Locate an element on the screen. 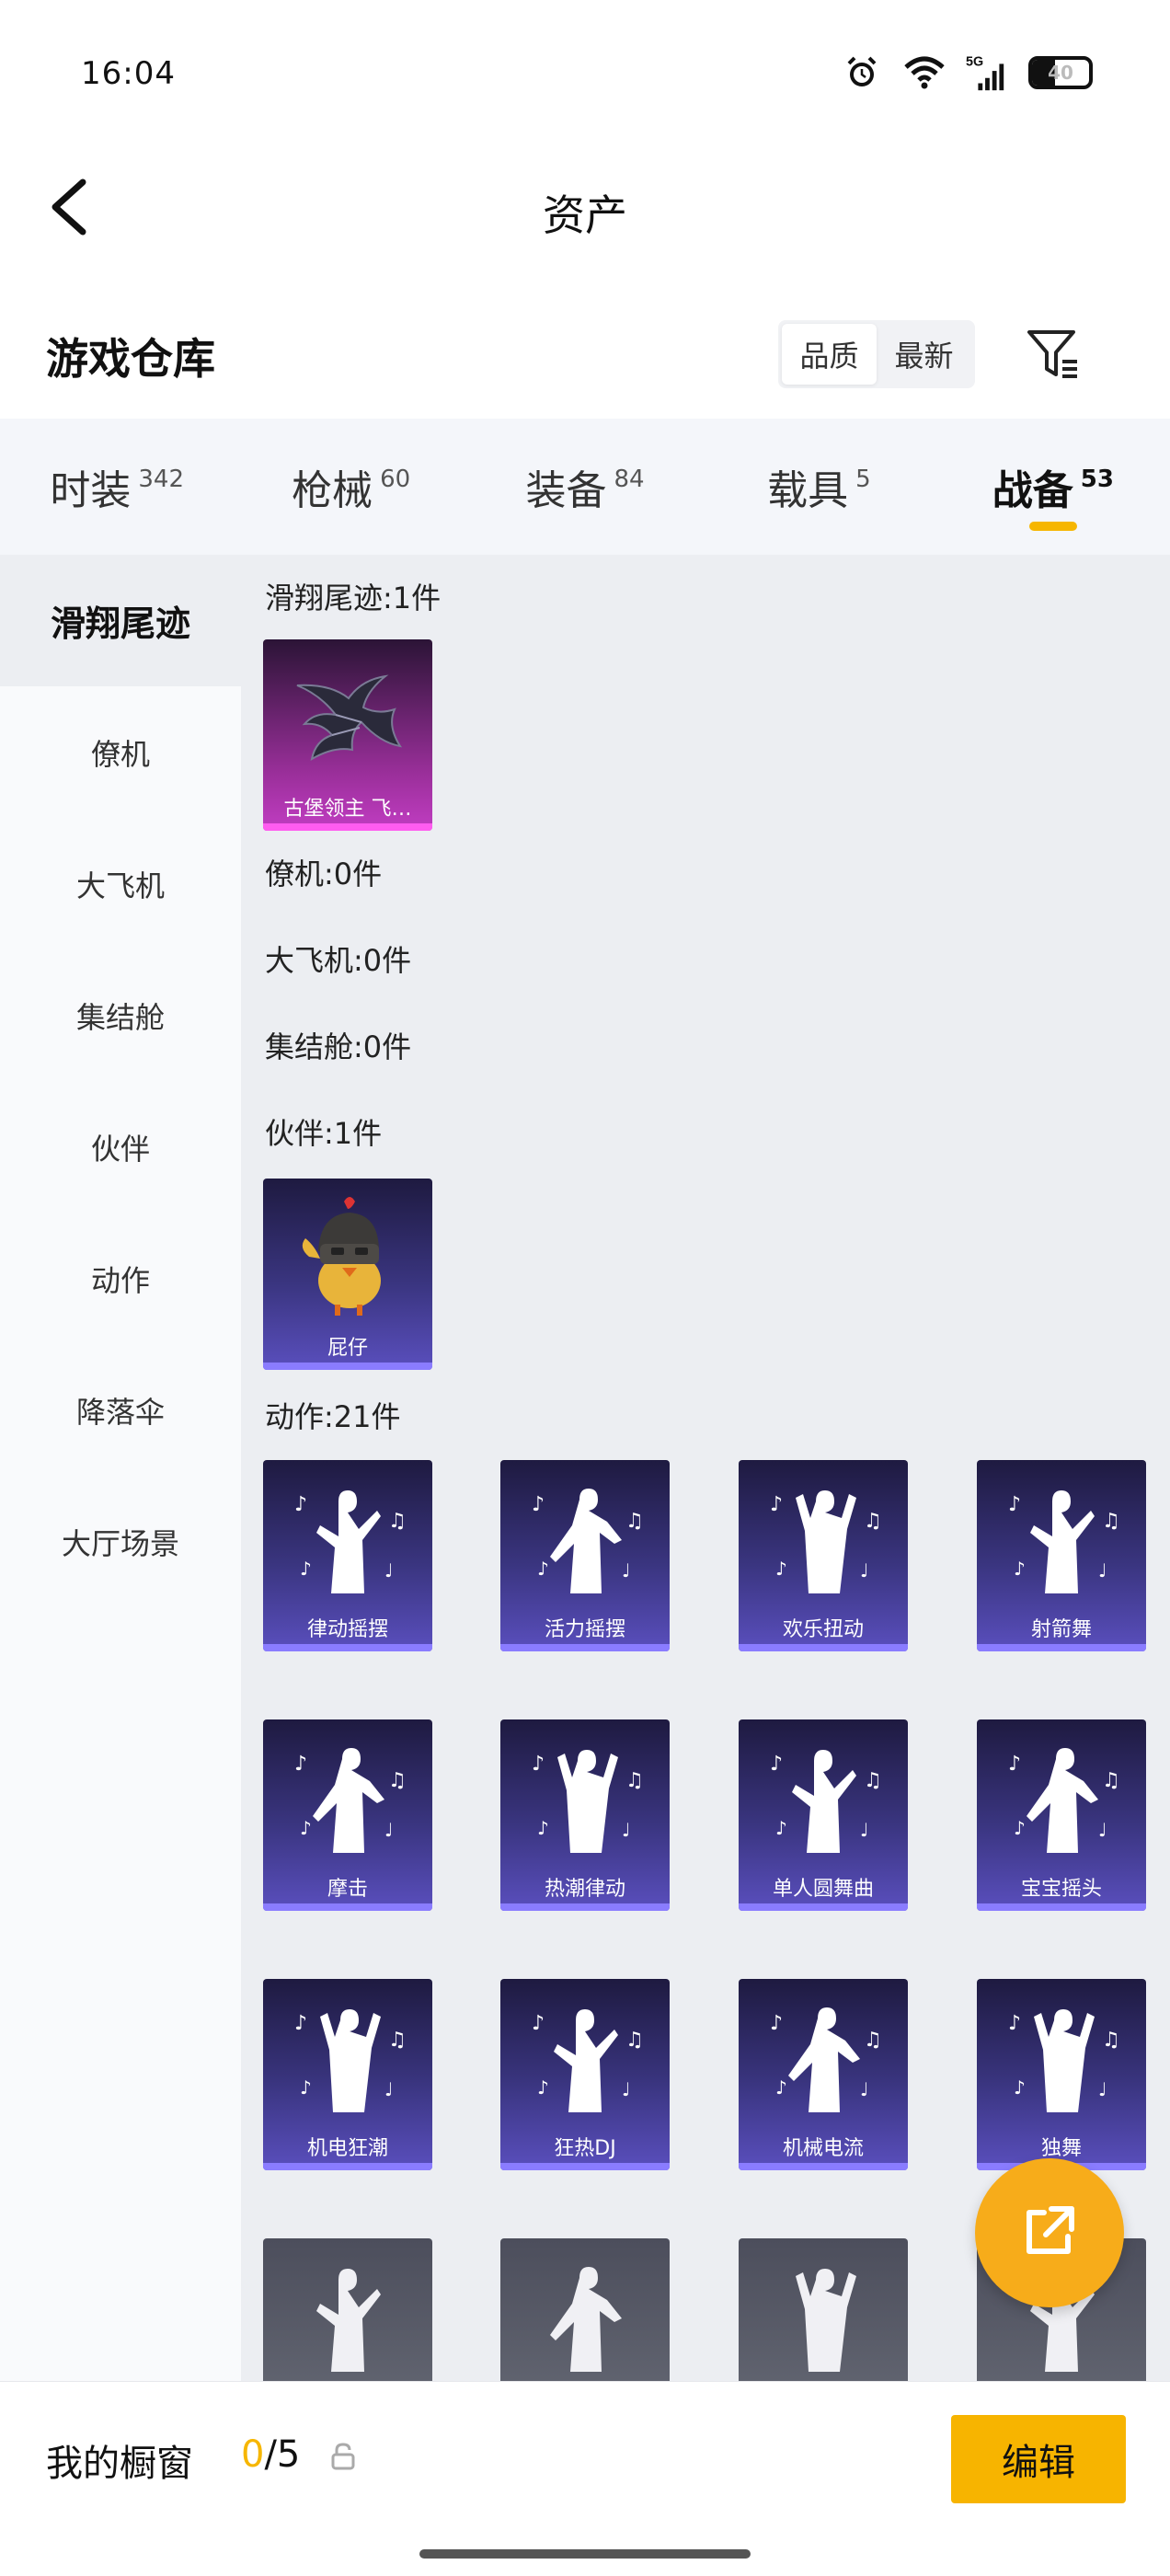 This screenshot has width=1170, height=2576. emote-card: ♪ ♫ ♪ ♩ 机械电流 is located at coordinates (823, 2074).